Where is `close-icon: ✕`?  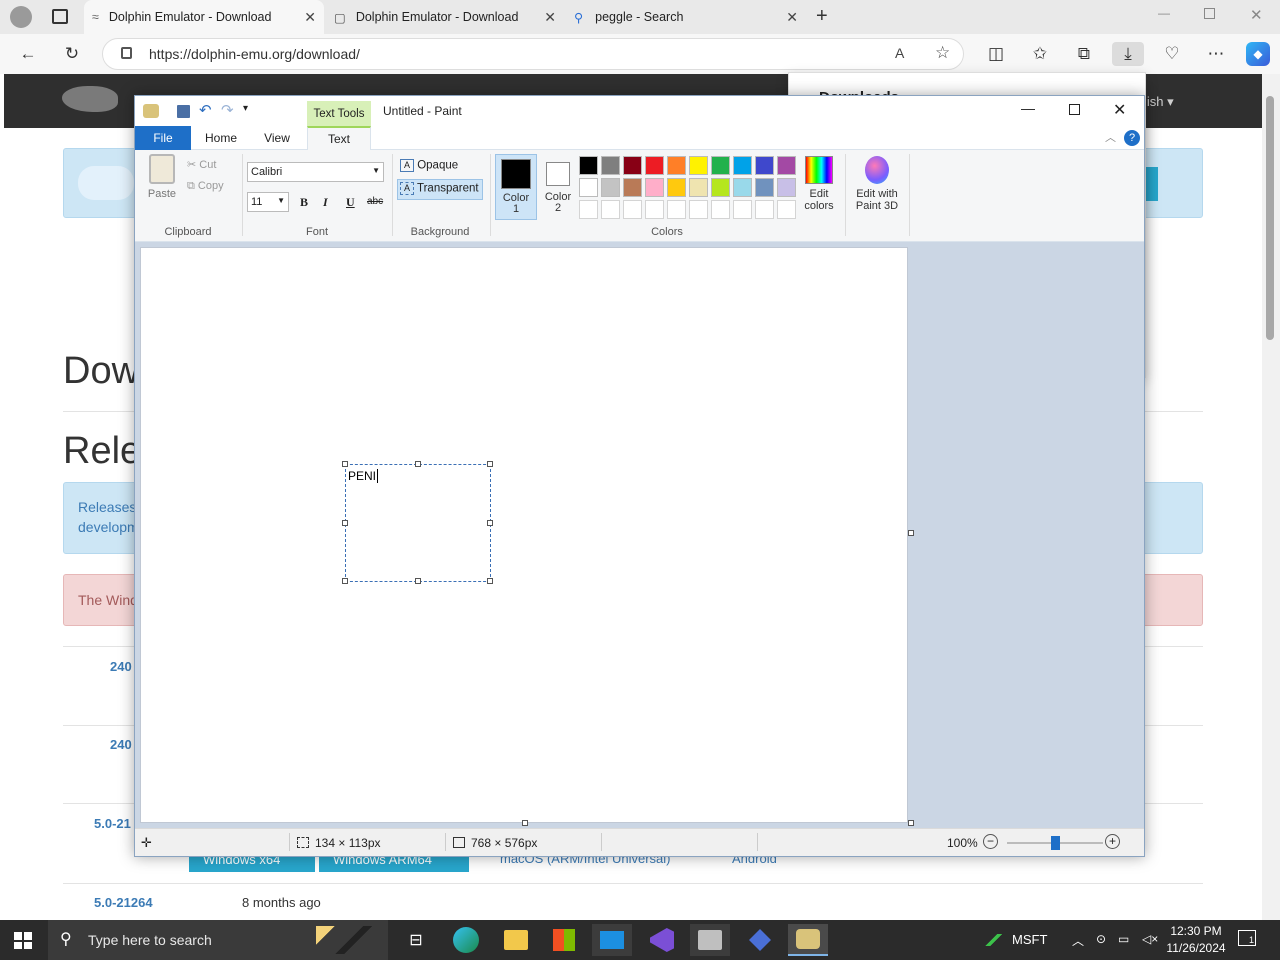
close-icon: ✕ is located at coordinates (1119, 110).